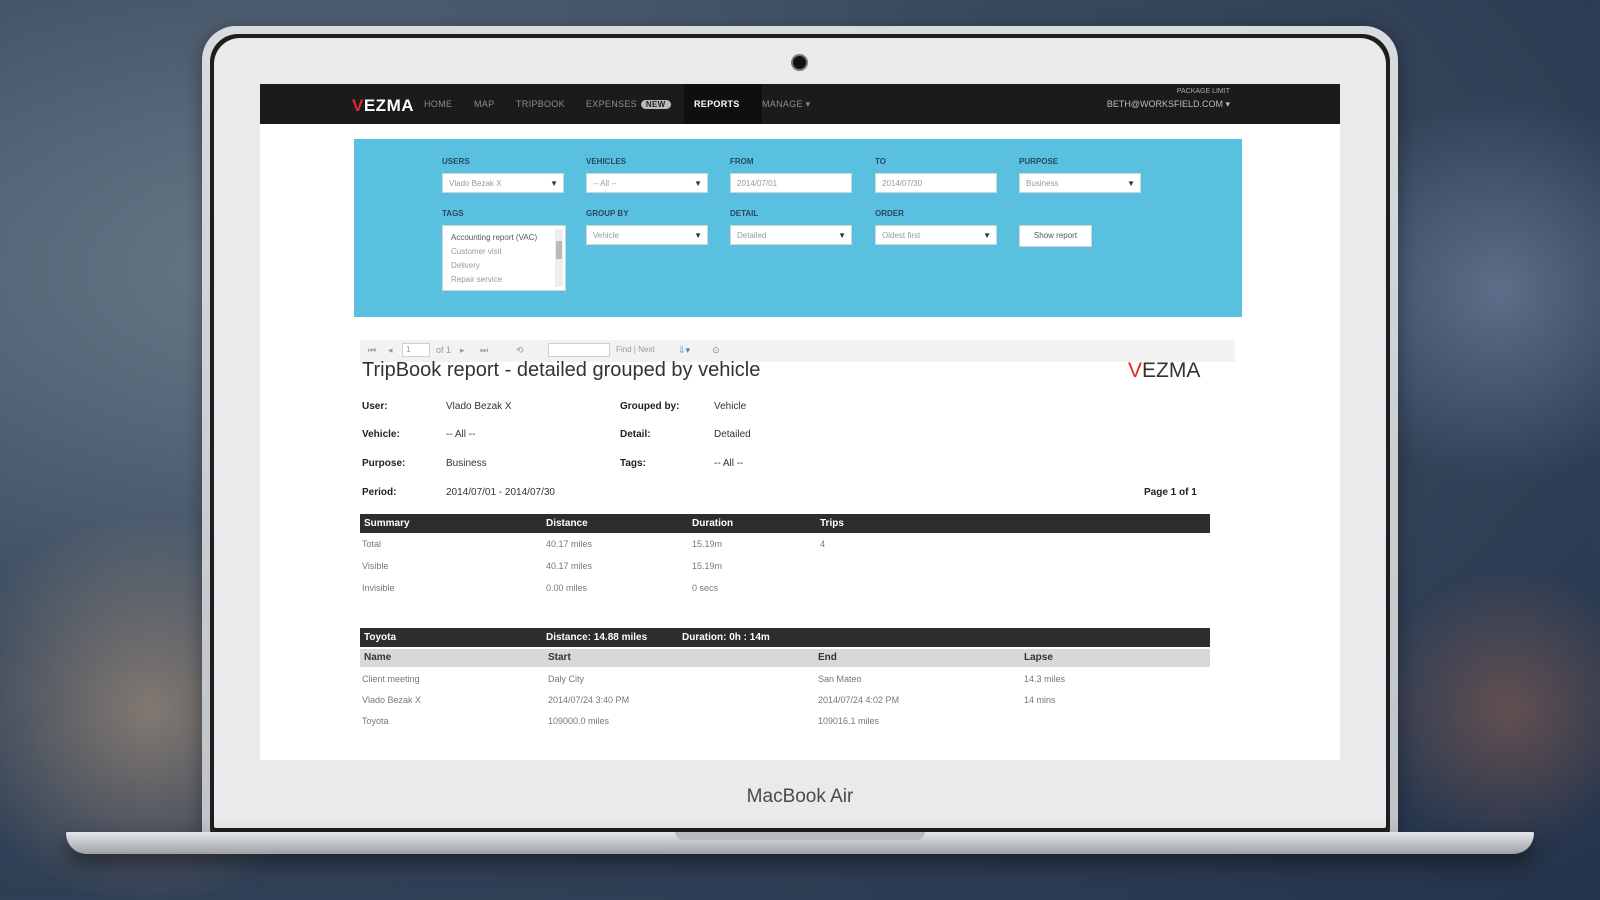  Describe the element at coordinates (1203, 91) in the screenshot. I see `account-package: PACKAGE LIMIT` at that location.